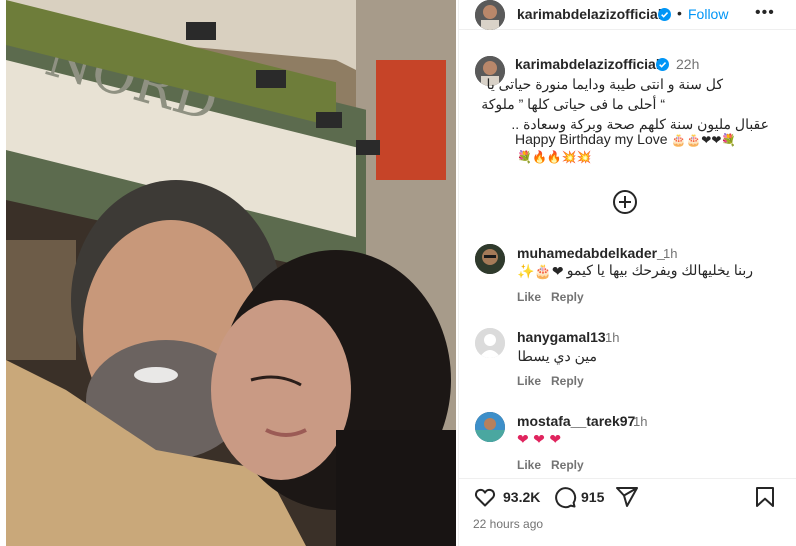  I want to click on caption-line-4: Happy Birthday my Love 🎂🎂❤❤💐, so click(625, 139).